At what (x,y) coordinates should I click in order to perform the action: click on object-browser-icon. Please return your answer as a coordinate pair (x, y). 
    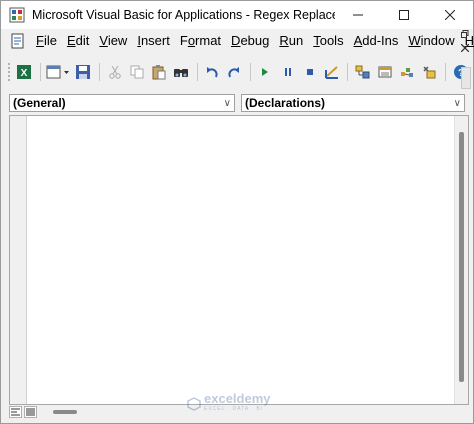
    Looking at the image, I should click on (407, 72).